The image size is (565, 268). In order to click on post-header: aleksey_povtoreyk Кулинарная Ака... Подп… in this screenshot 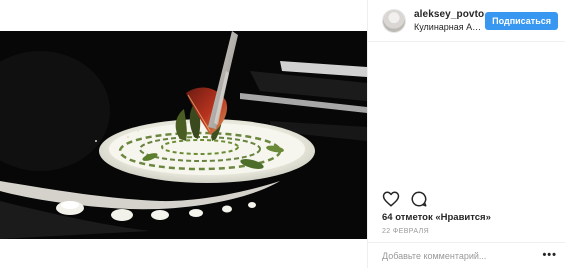, I will do `click(466, 21)`.